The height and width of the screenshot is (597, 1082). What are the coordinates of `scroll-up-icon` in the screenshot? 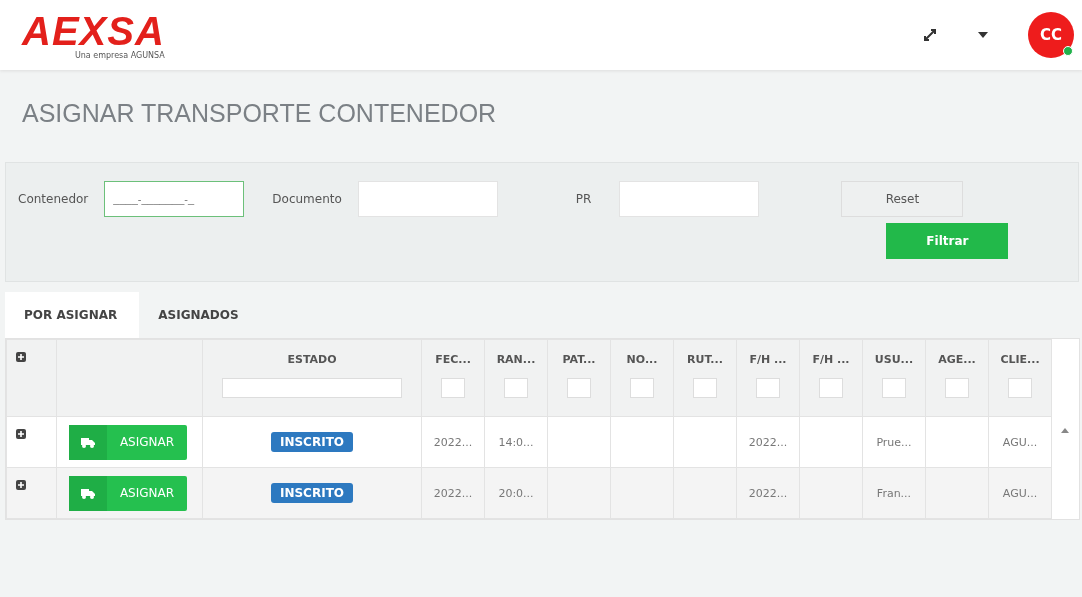 It's located at (1065, 430).